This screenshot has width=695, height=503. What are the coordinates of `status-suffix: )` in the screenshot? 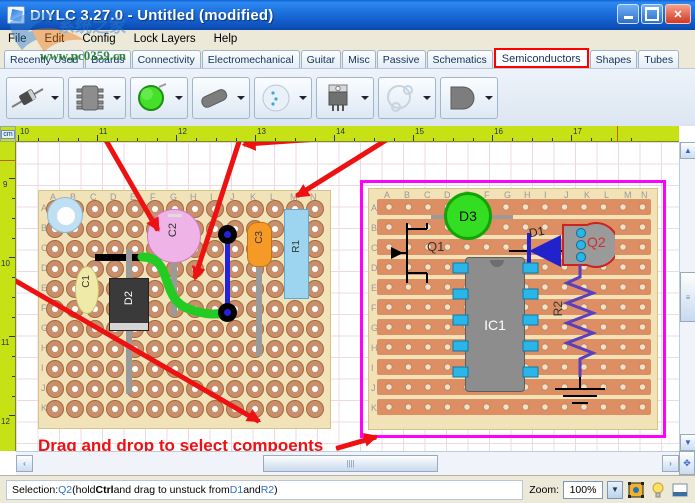 It's located at (276, 489).